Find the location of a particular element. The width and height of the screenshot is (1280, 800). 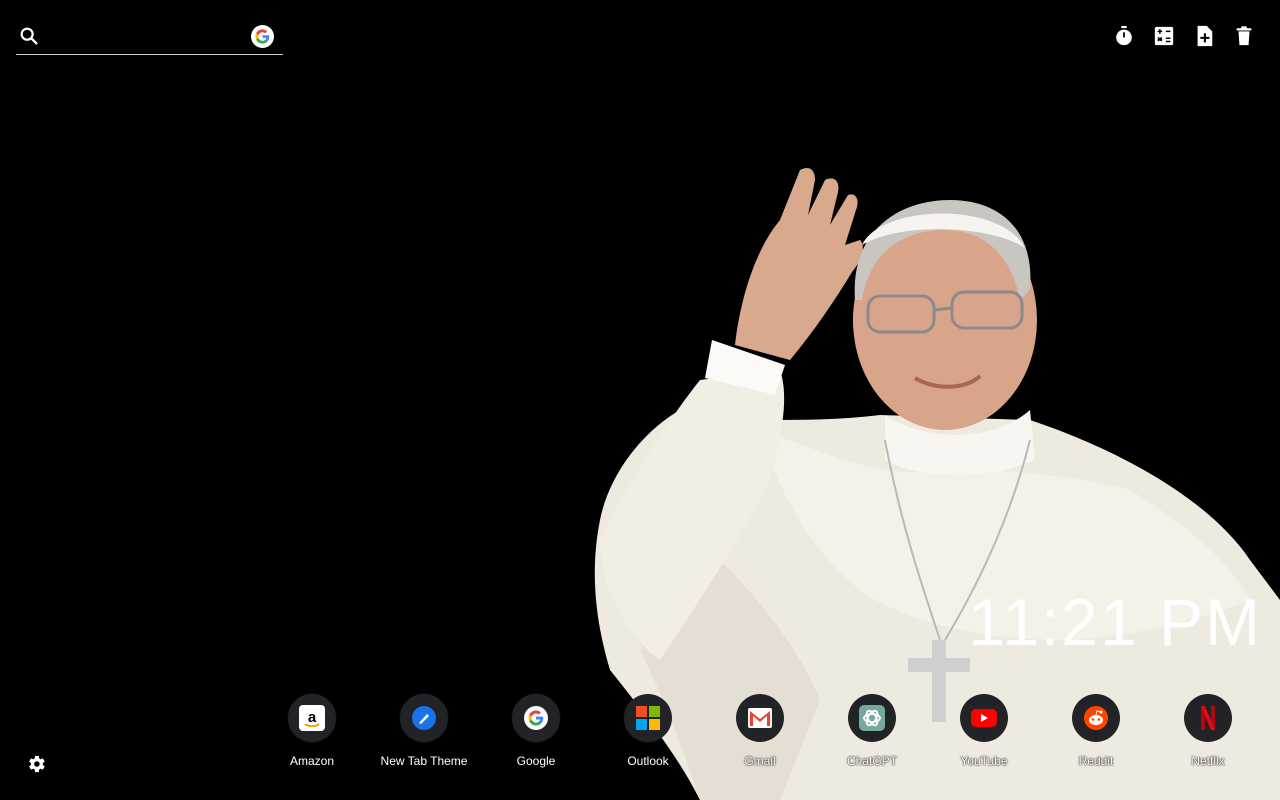

shortcut-chatgpt: ChatGPT is located at coordinates (872, 731).